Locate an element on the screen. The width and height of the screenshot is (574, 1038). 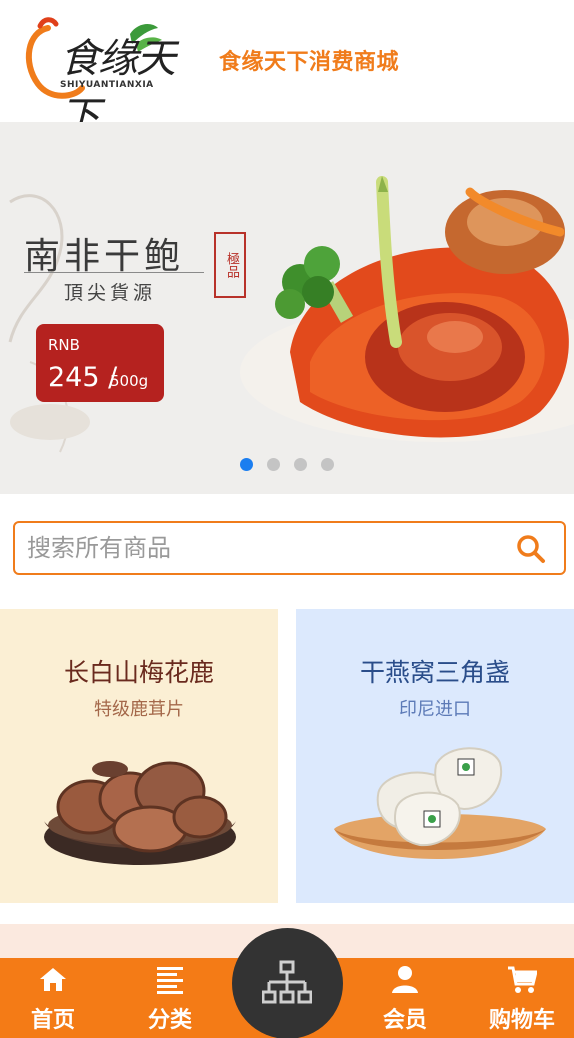
nav-cart: 购物车 is located at coordinates (522, 998).